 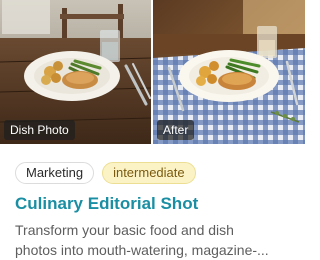 I want to click on card-title: Culinary Editorial Shot, so click(x=155, y=204).